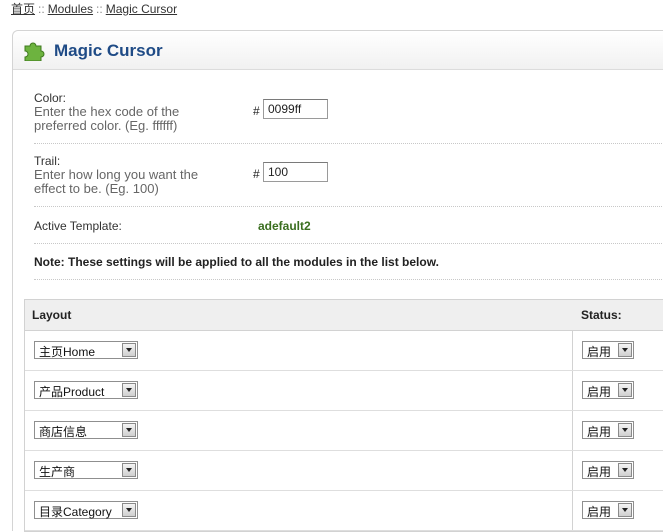  What do you see at coordinates (57, 472) in the screenshot?
I see `layout-select-value: 生产商` at bounding box center [57, 472].